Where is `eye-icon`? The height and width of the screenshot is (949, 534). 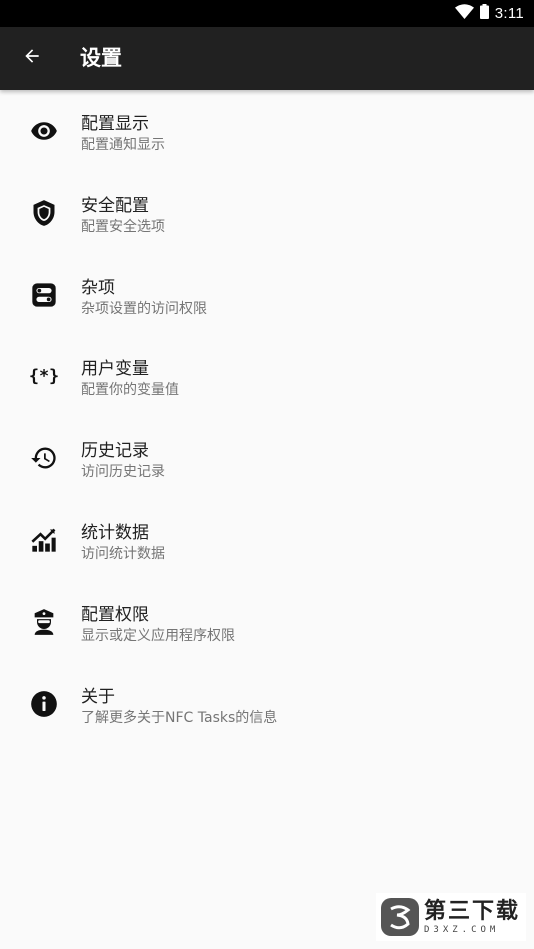 eye-icon is located at coordinates (44, 131).